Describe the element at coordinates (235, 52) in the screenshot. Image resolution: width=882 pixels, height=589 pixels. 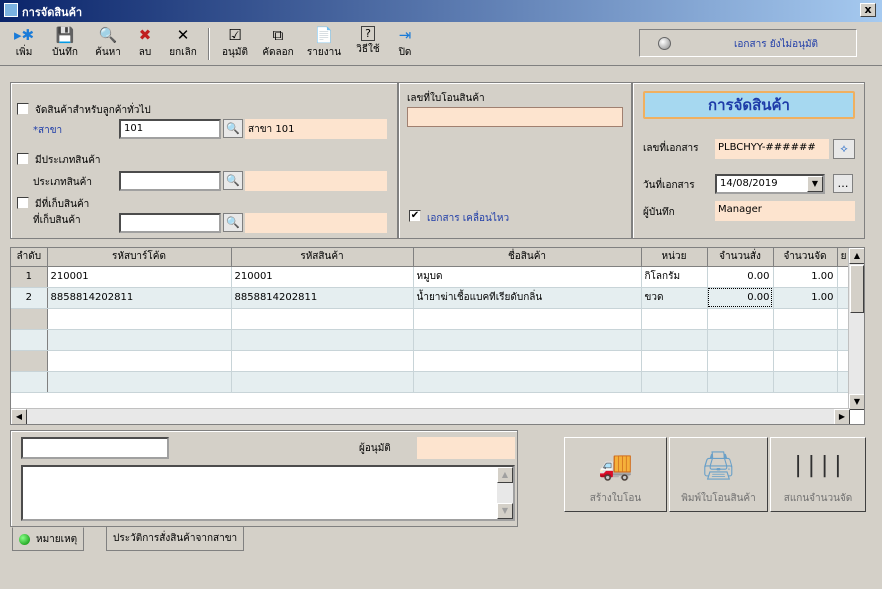
I see `approve-label: อนุมัติ` at that location.